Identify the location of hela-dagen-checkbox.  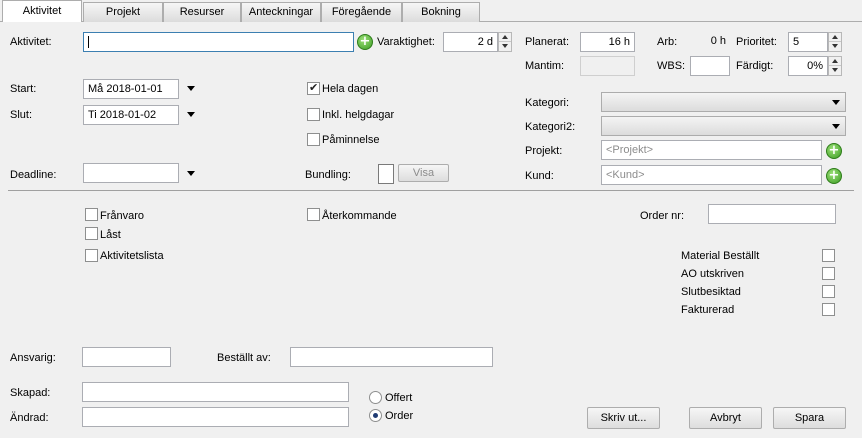
(313, 88).